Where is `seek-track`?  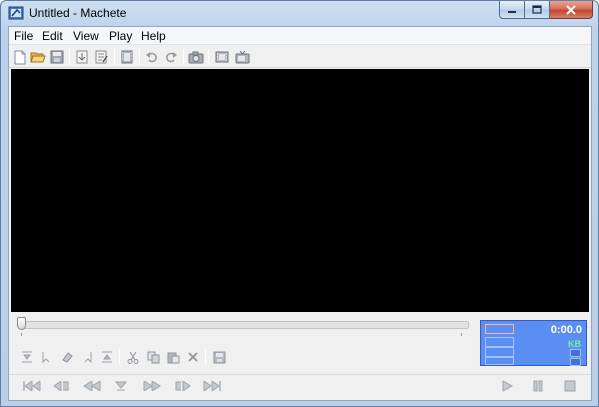 seek-track is located at coordinates (244, 325).